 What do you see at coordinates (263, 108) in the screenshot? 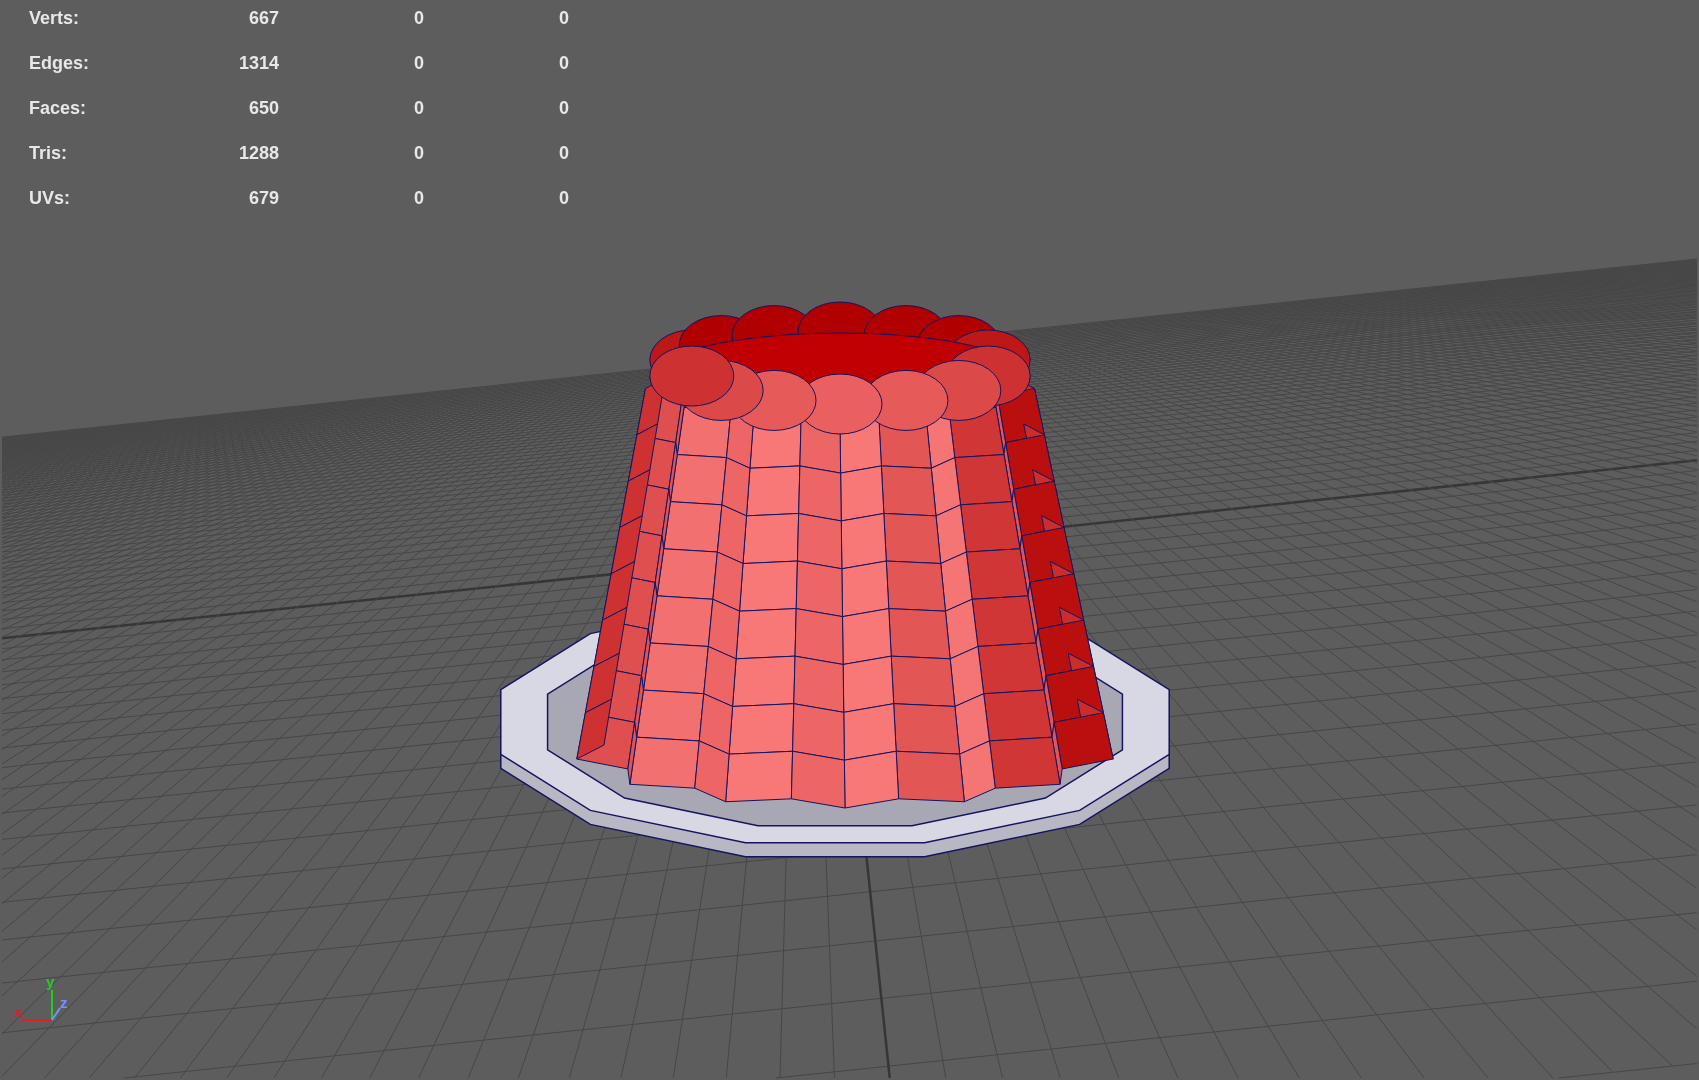
I see `stat-value: 650` at bounding box center [263, 108].